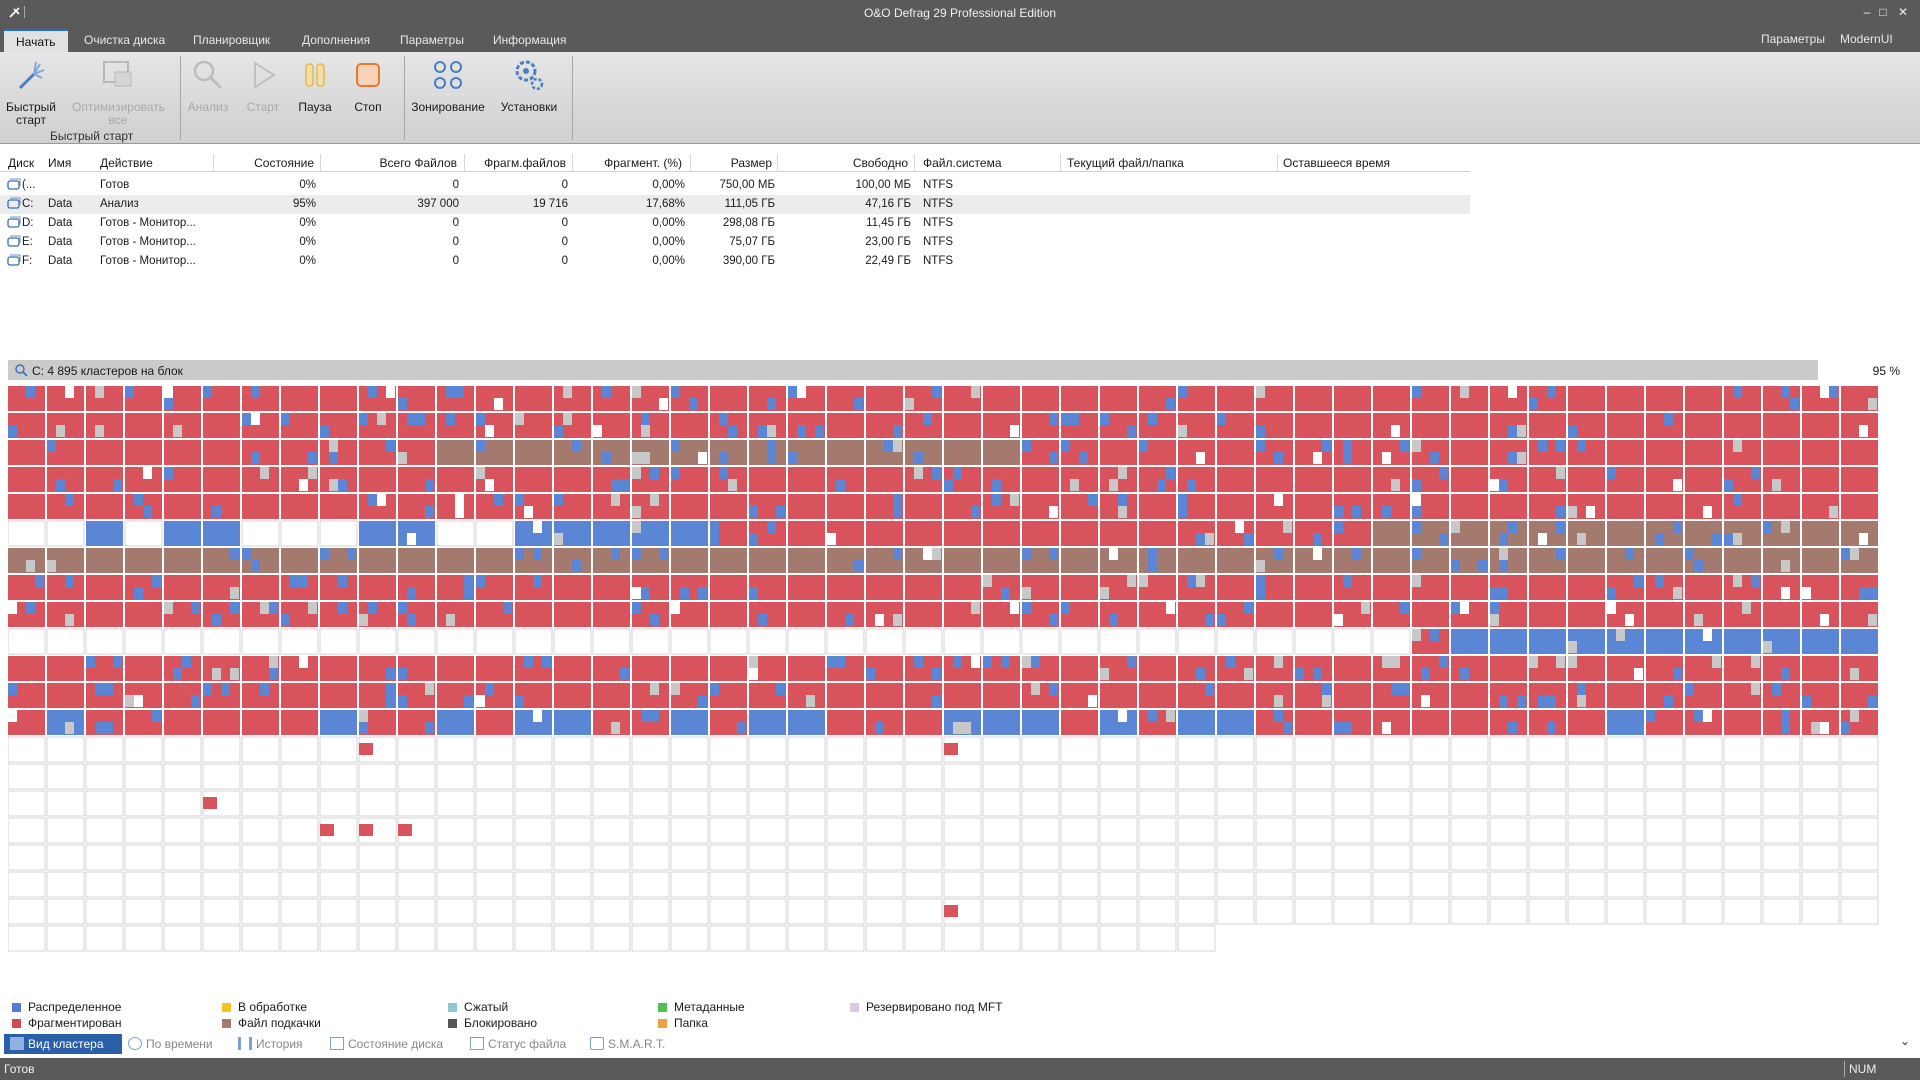 This screenshot has height=1080, width=1920. Describe the element at coordinates (21, 163) in the screenshot. I see `col-disk: Диск` at that location.